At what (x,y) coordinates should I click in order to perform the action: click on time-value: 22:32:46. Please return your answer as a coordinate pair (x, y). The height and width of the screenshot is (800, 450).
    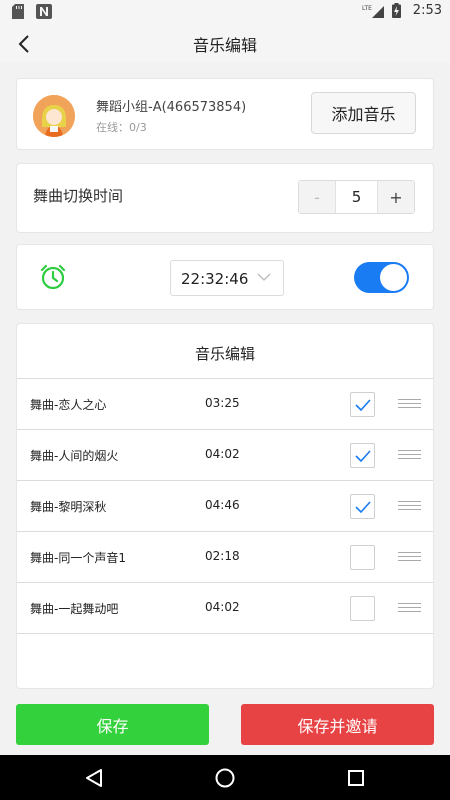
    Looking at the image, I should click on (215, 279).